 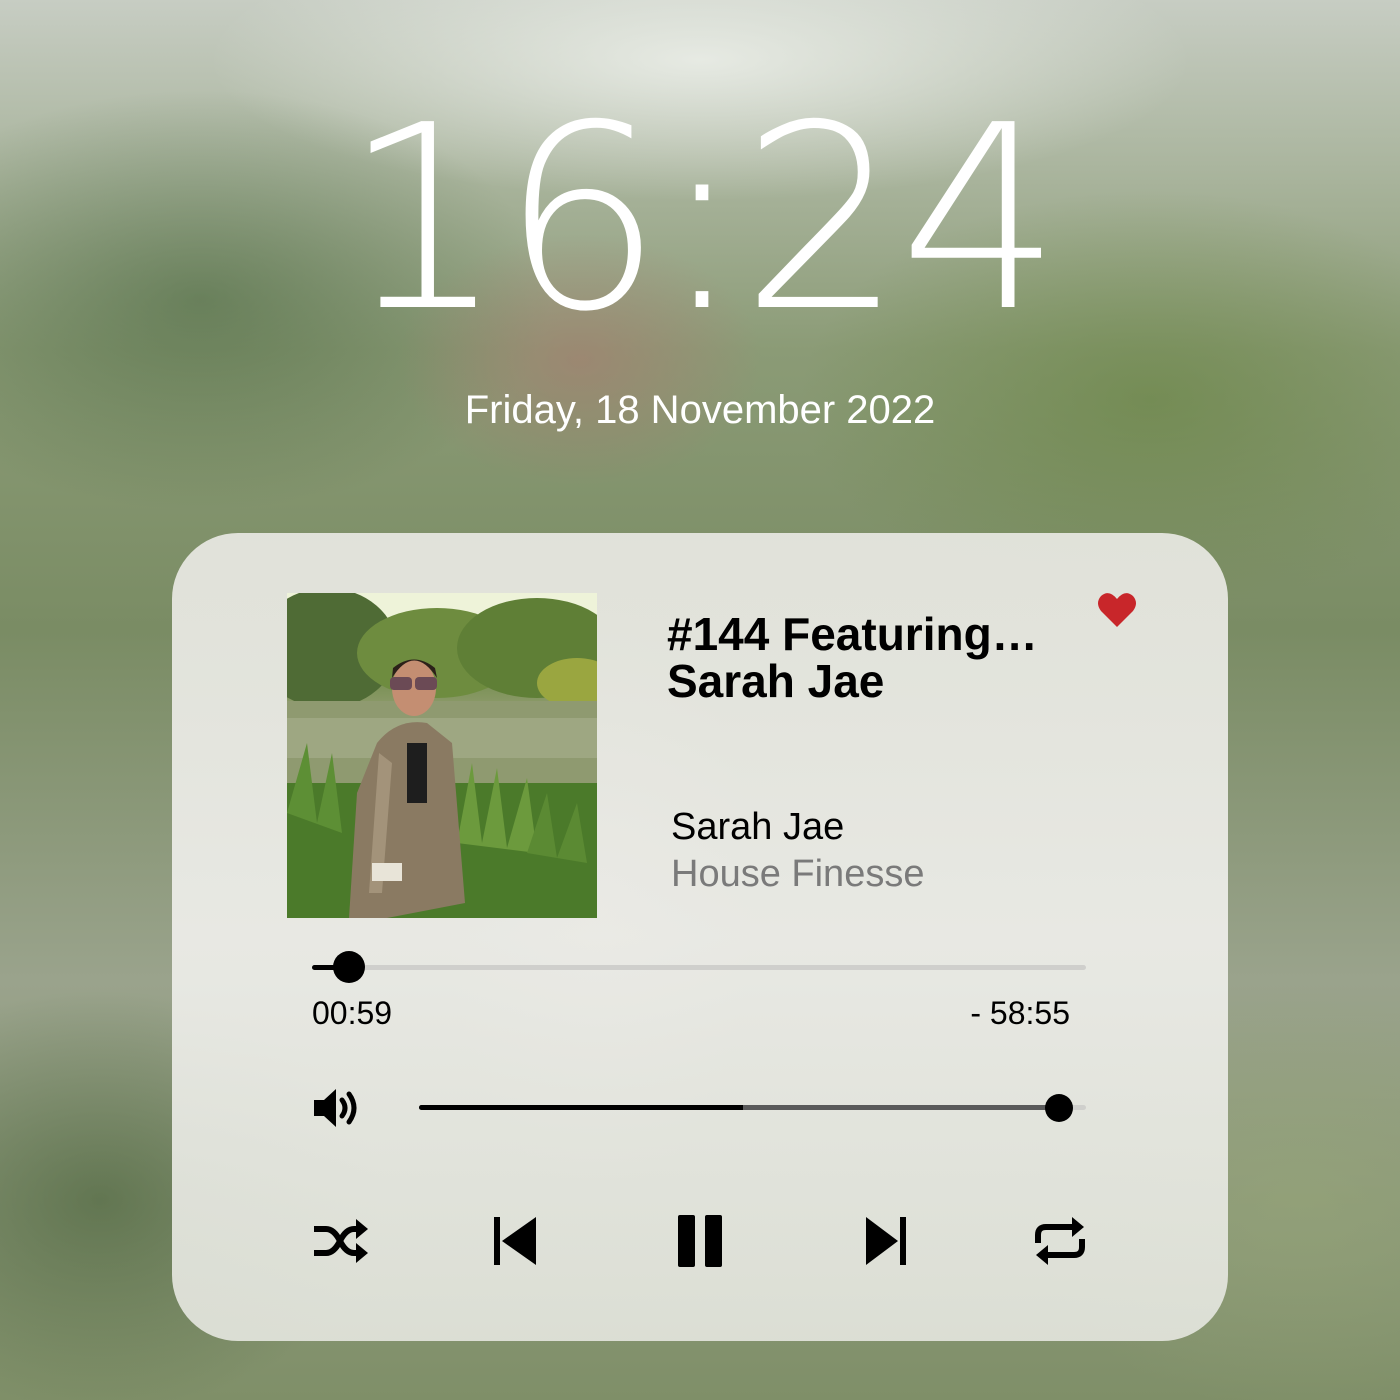 I want to click on track-album: House Finesse, so click(x=797, y=874).